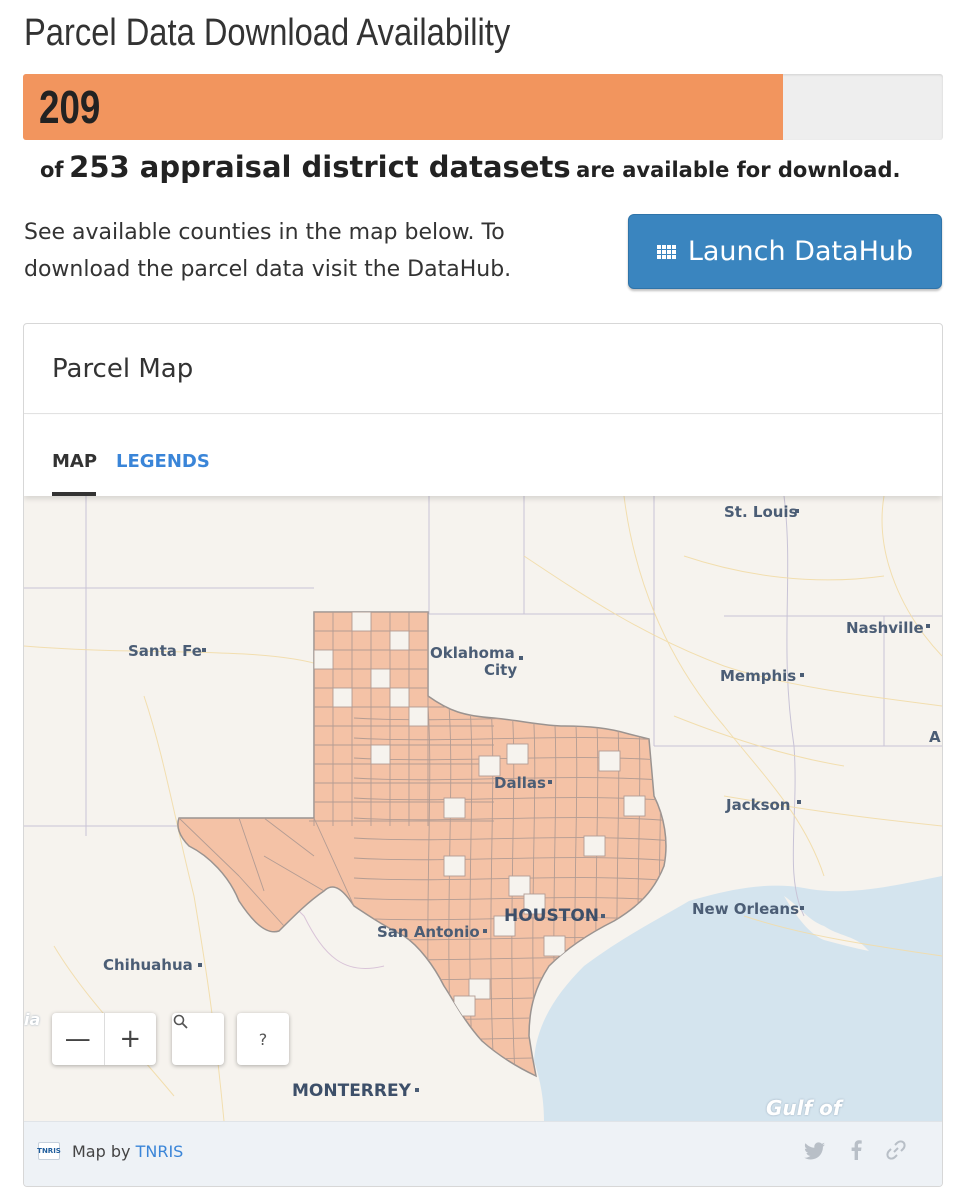  I want to click on availability-progress-bar: 209, so click(483, 107).